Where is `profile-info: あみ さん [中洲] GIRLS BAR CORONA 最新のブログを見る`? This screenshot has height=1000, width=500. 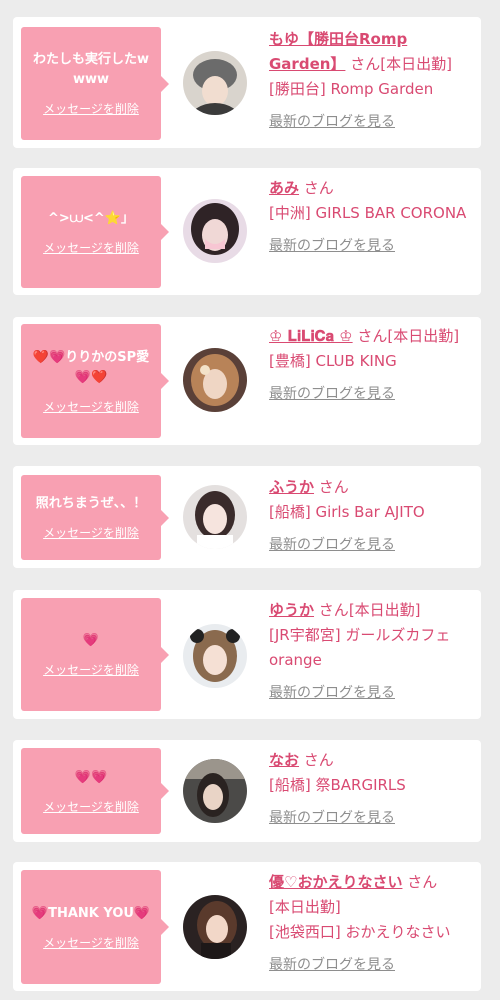
profile-info: あみ さん [中洲] GIRLS BAR CORONA 最新のブログを見る is located at coordinates (372, 217).